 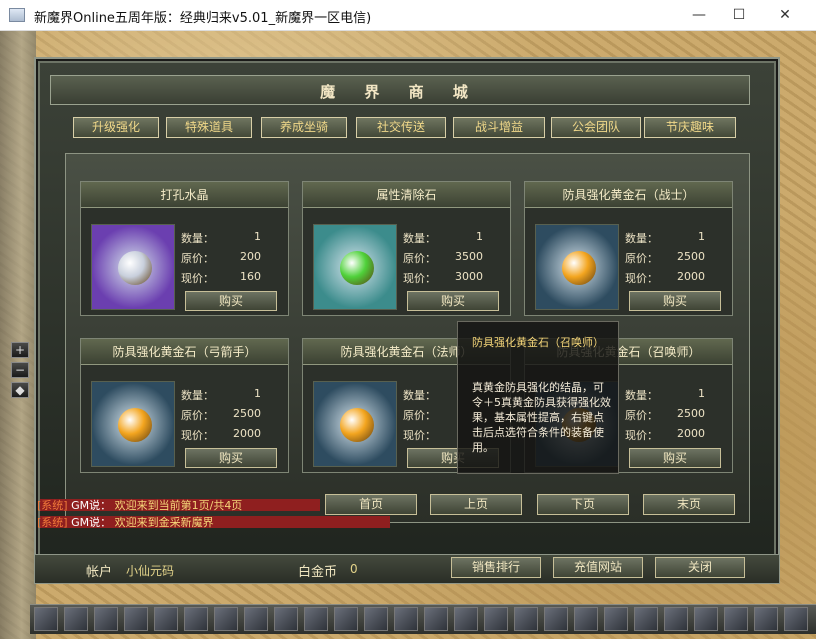 I want to click on item-name: 打孔水晶, so click(x=184, y=195).